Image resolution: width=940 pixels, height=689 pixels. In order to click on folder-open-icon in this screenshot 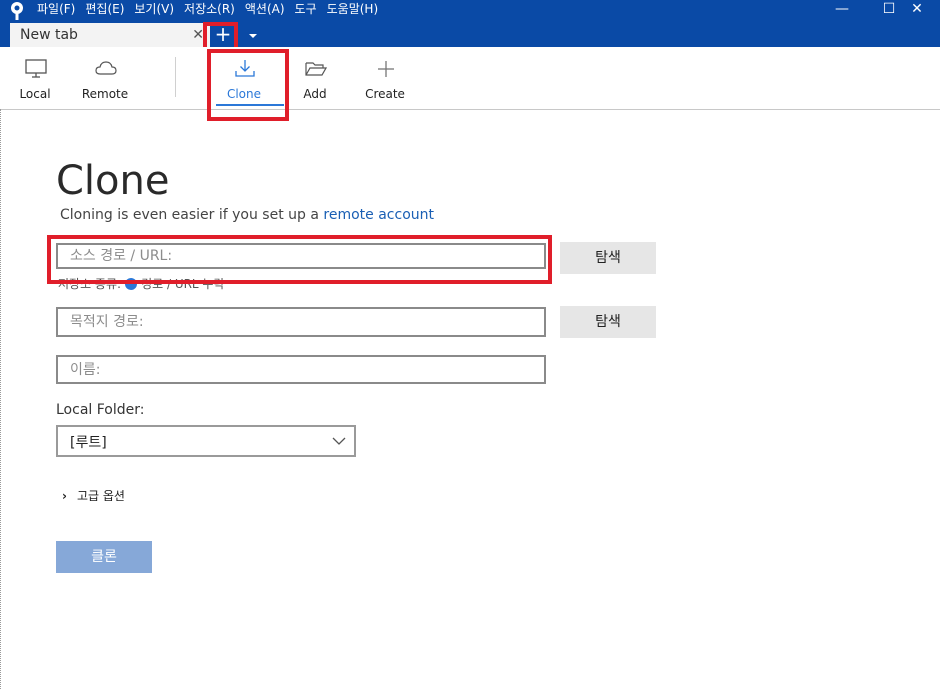, I will do `click(316, 69)`.